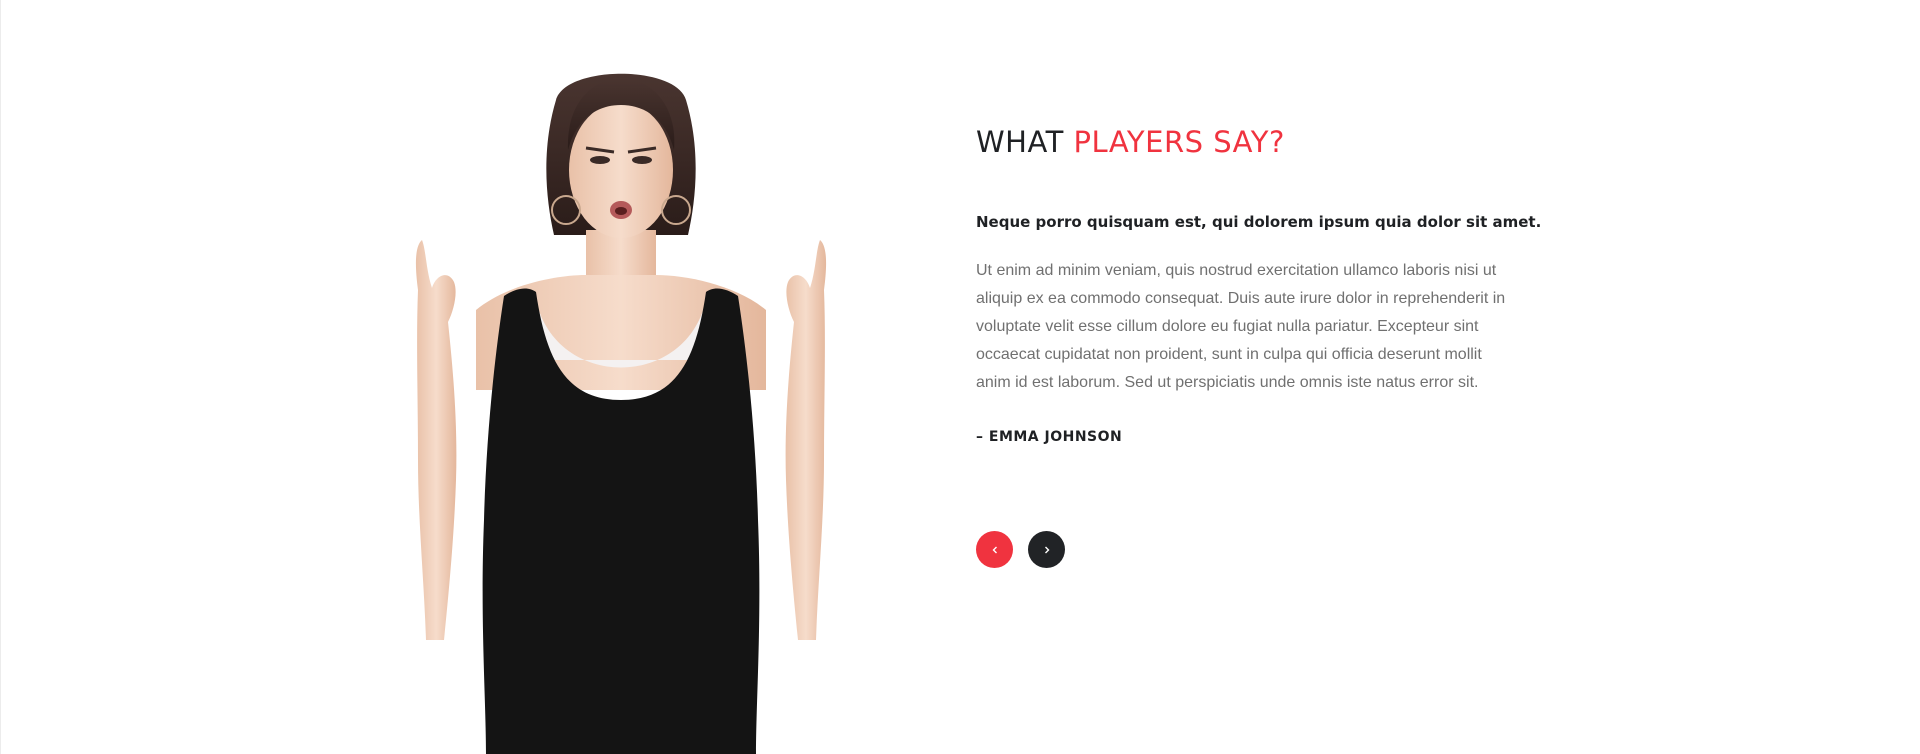 The image size is (1920, 754). I want to click on chevron-left-icon, so click(994, 549).